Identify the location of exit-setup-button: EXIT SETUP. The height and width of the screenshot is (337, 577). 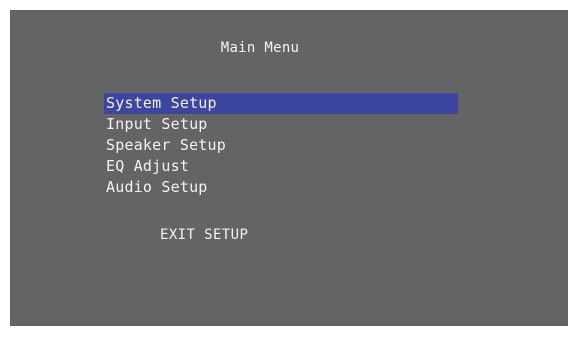
(204, 235).